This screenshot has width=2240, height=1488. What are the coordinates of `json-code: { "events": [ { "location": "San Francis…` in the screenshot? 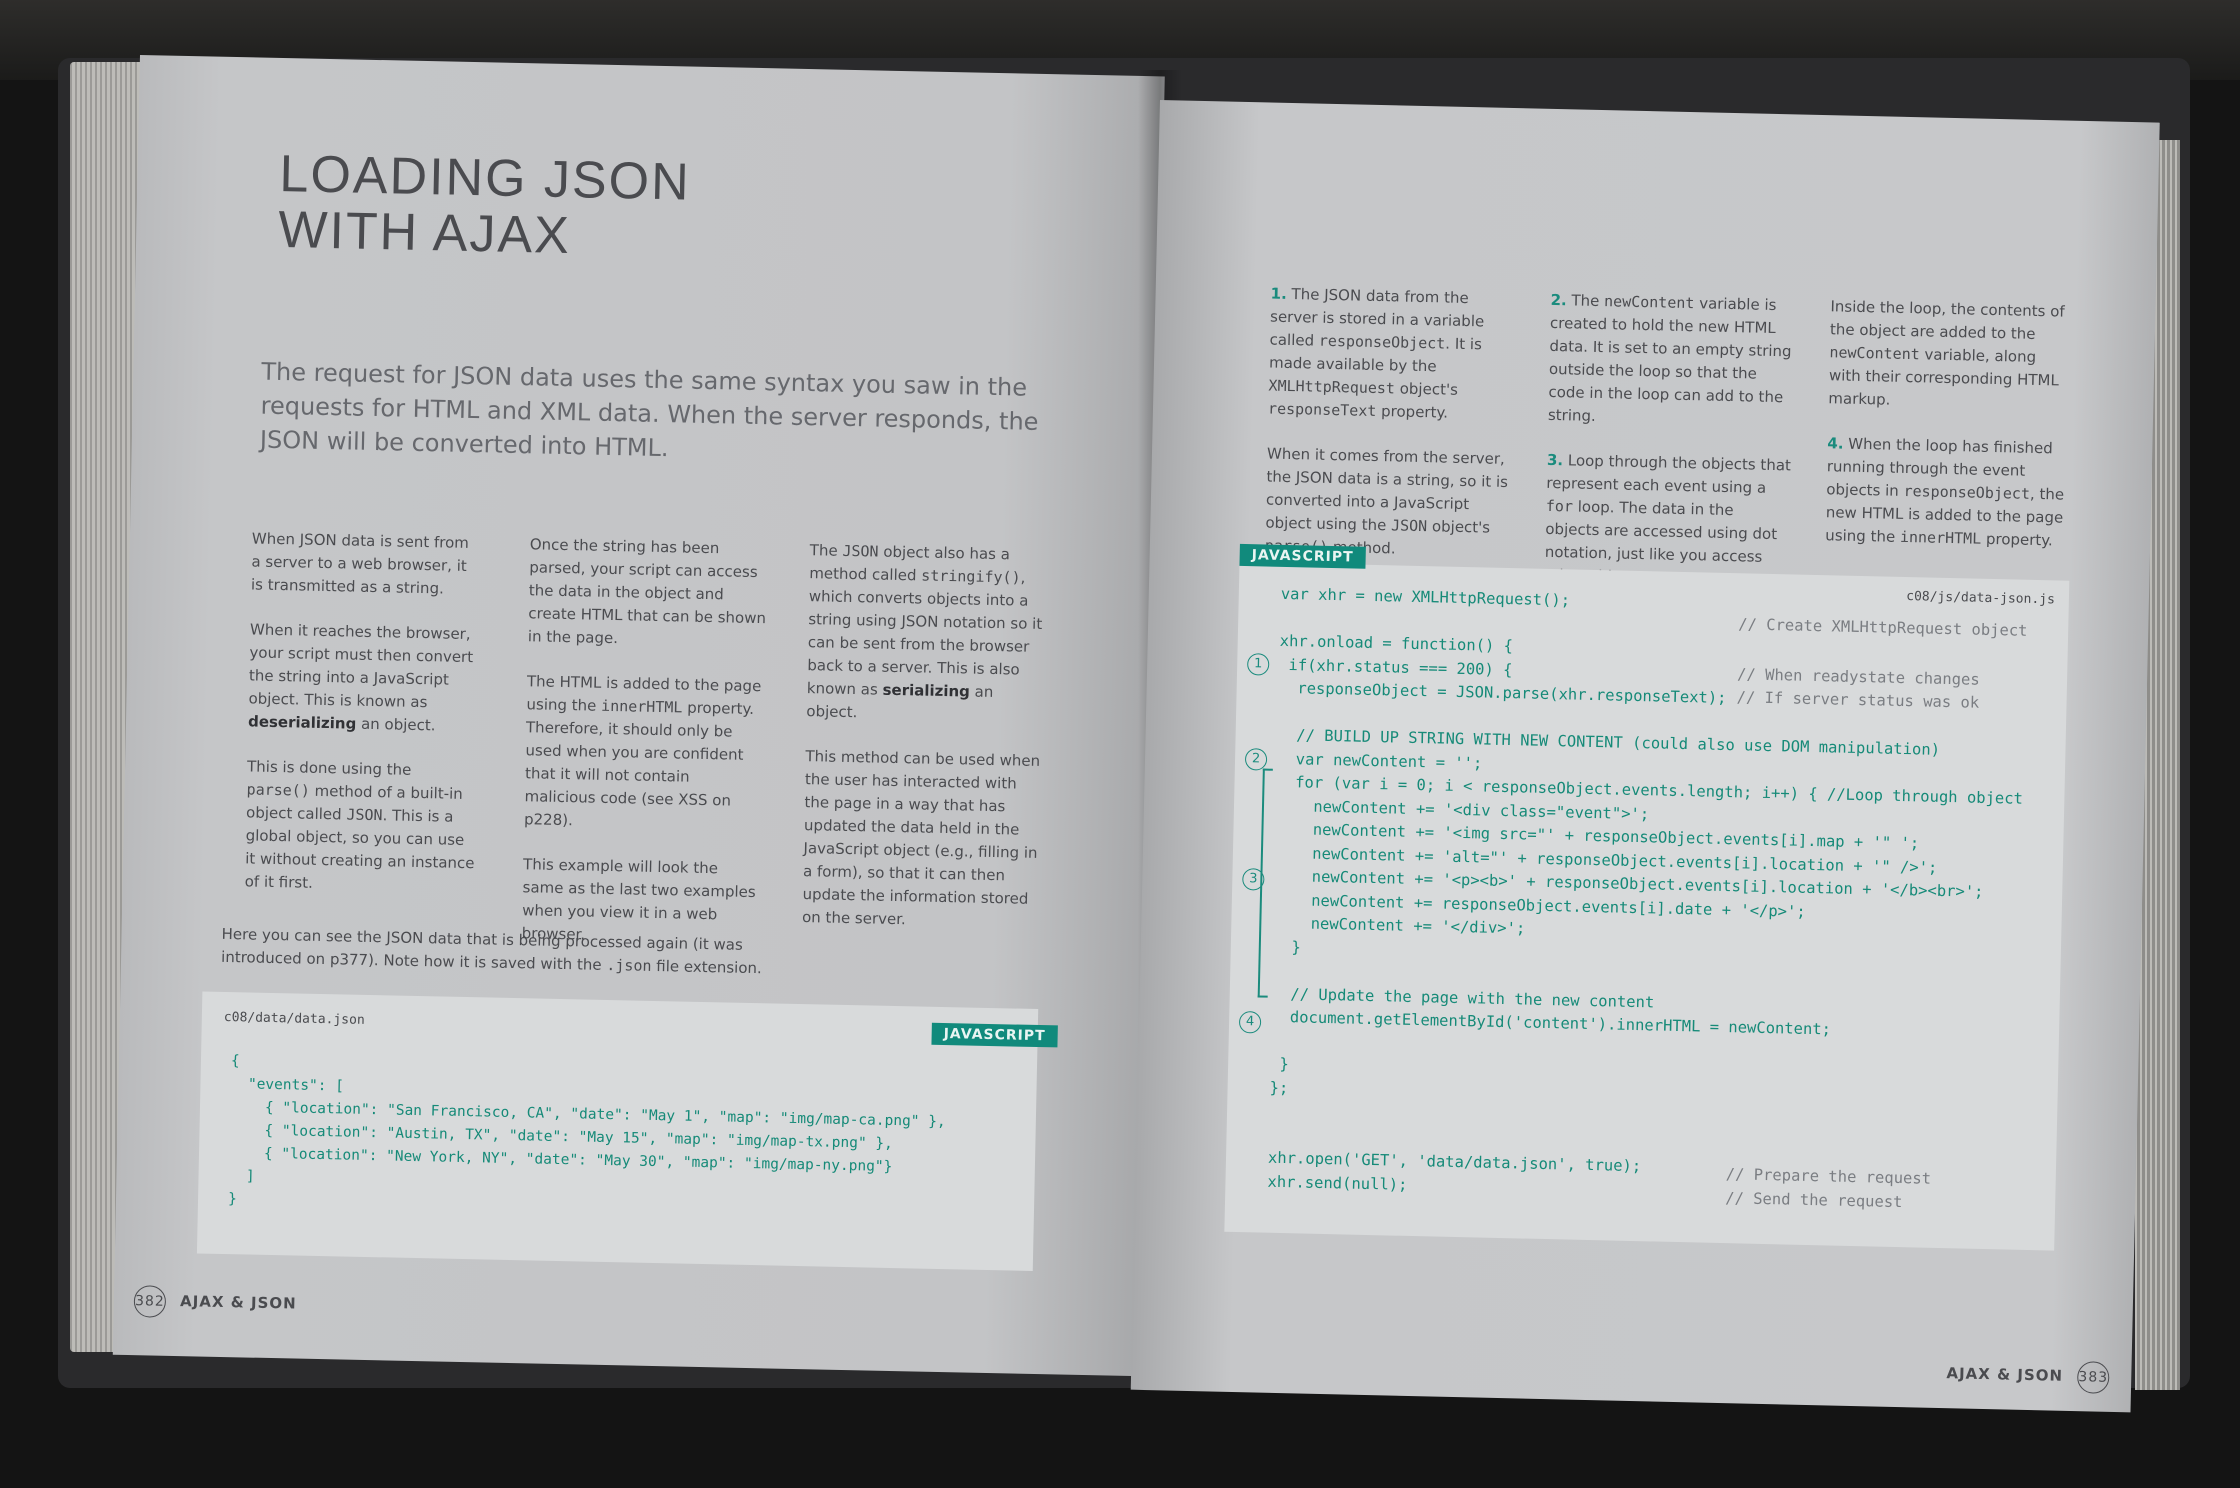 It's located at (586, 1130).